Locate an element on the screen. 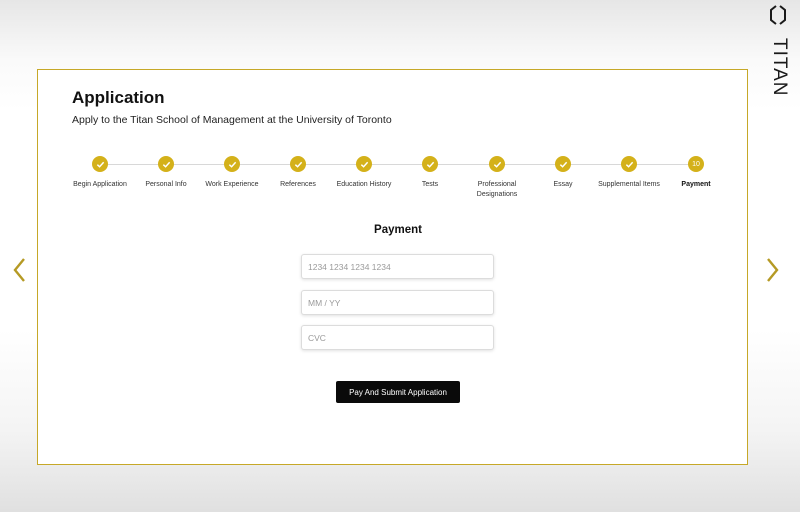 The height and width of the screenshot is (512, 800). page-title: Application is located at coordinates (118, 97).